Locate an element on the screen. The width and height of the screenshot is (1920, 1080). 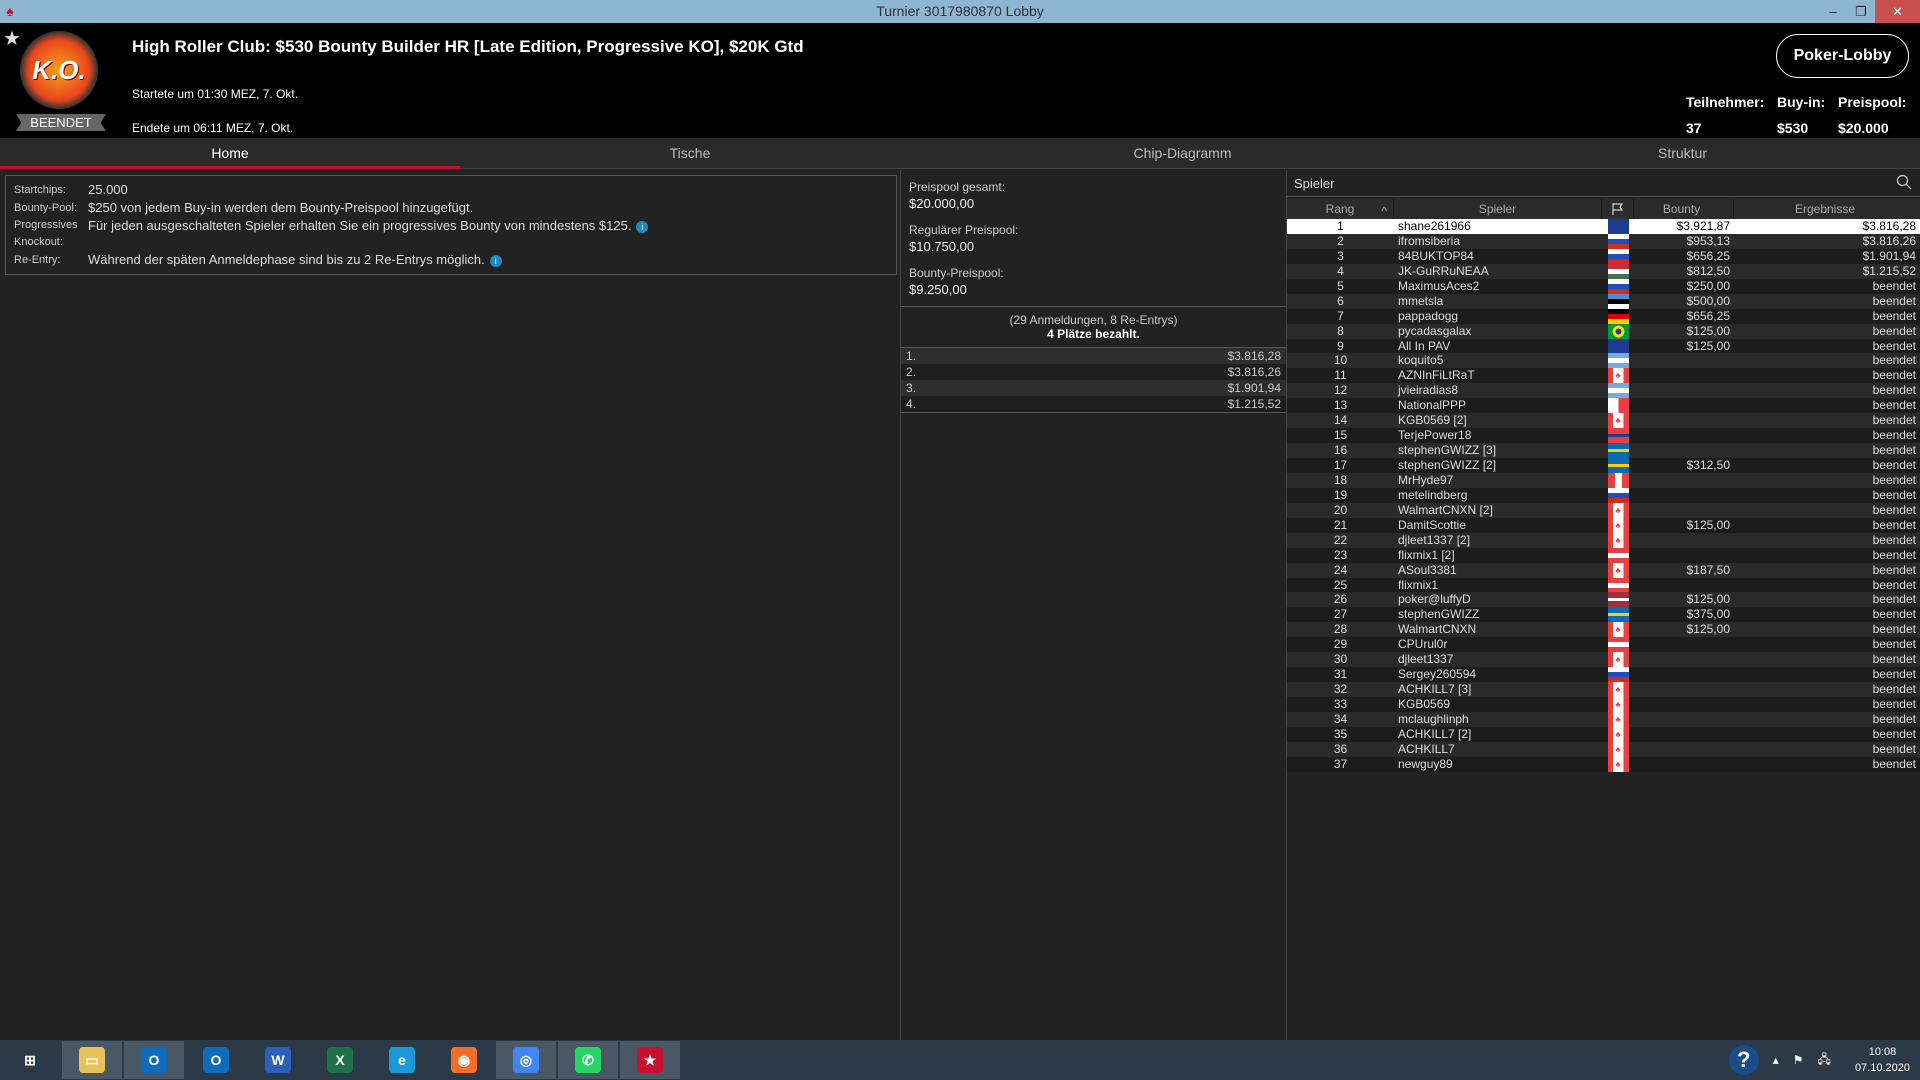
player-row: 12 jvieiradias8 beendet is located at coordinates (1603, 391).